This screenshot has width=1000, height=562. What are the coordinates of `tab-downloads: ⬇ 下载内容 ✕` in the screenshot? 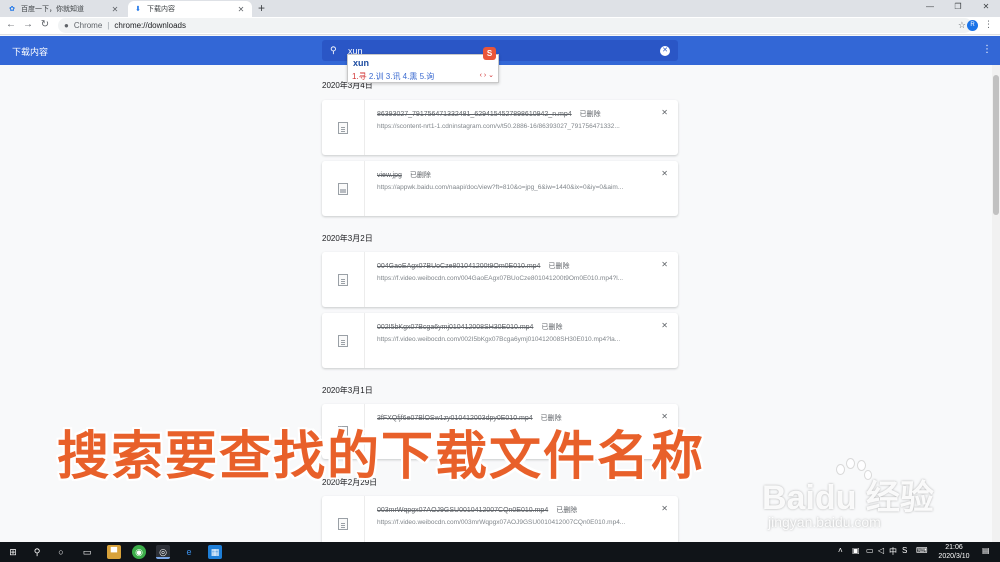 It's located at (190, 9).